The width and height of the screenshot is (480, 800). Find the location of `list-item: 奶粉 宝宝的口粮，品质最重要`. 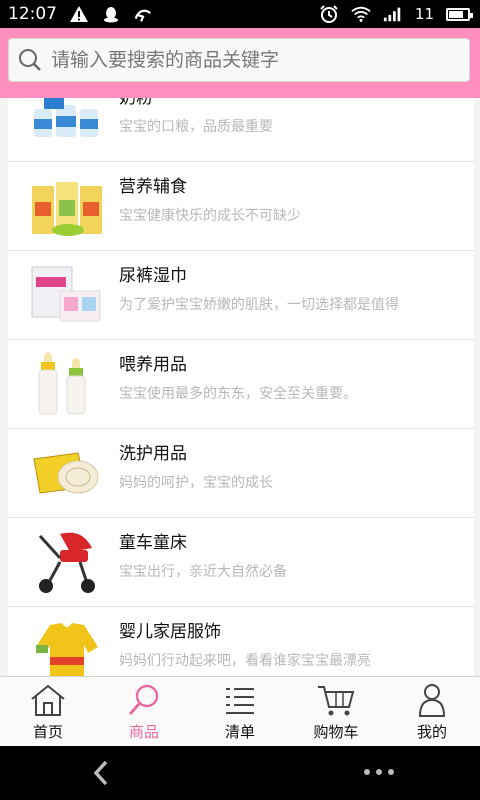

list-item: 奶粉 宝宝的口粮，品质最重要 is located at coordinates (241, 130).